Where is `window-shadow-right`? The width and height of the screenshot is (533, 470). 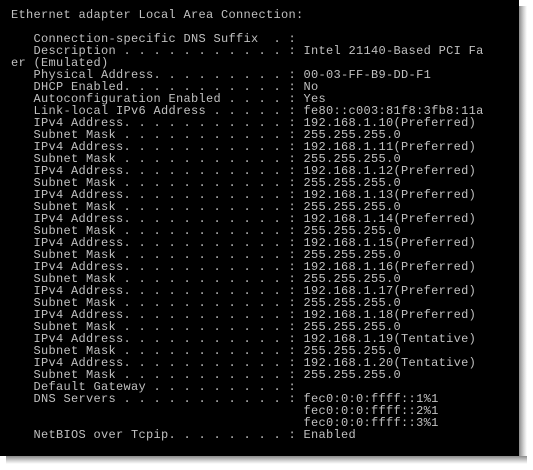
window-shadow-right is located at coordinates (523, 234).